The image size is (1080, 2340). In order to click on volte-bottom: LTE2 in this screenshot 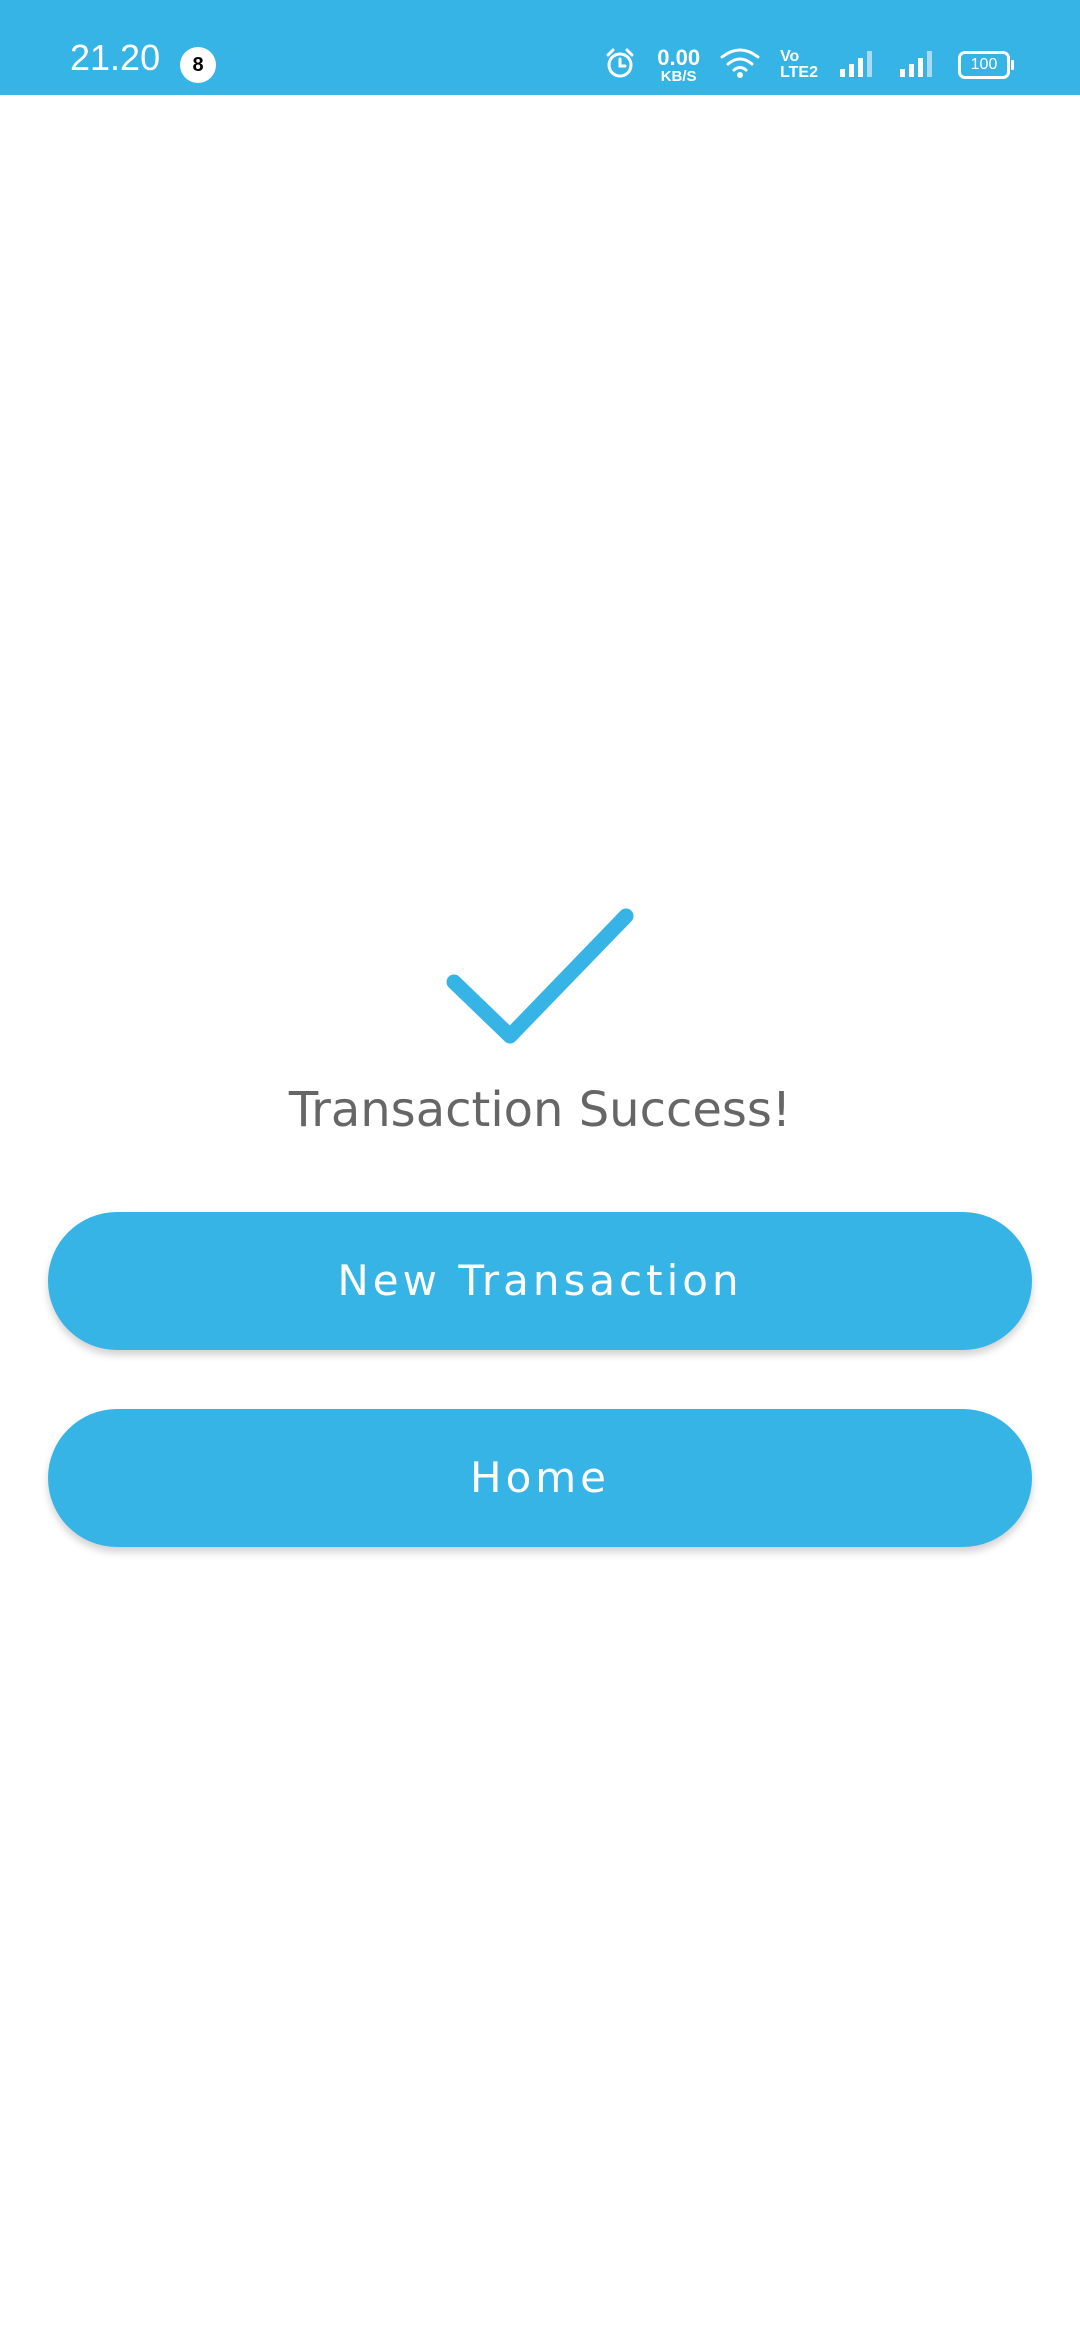, I will do `click(799, 72)`.